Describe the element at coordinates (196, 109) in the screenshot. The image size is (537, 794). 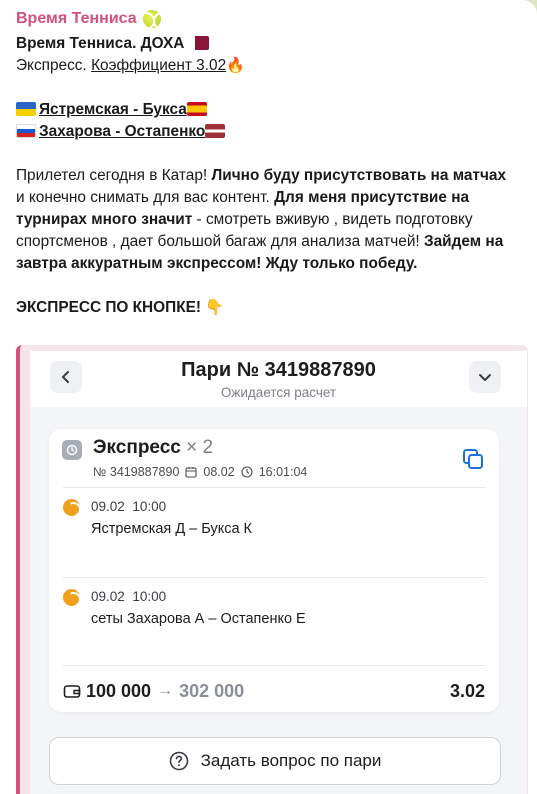
I see `spain-flag-icon` at that location.